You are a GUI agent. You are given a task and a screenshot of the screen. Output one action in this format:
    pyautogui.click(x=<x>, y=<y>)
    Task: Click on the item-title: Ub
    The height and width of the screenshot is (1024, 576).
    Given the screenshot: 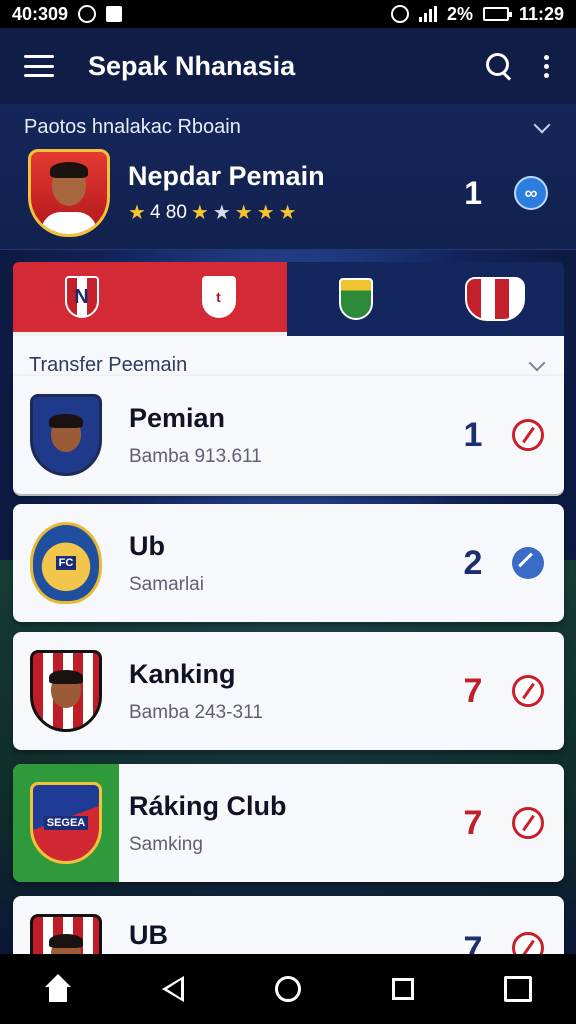 What is the action you would take?
    pyautogui.click(x=147, y=545)
    